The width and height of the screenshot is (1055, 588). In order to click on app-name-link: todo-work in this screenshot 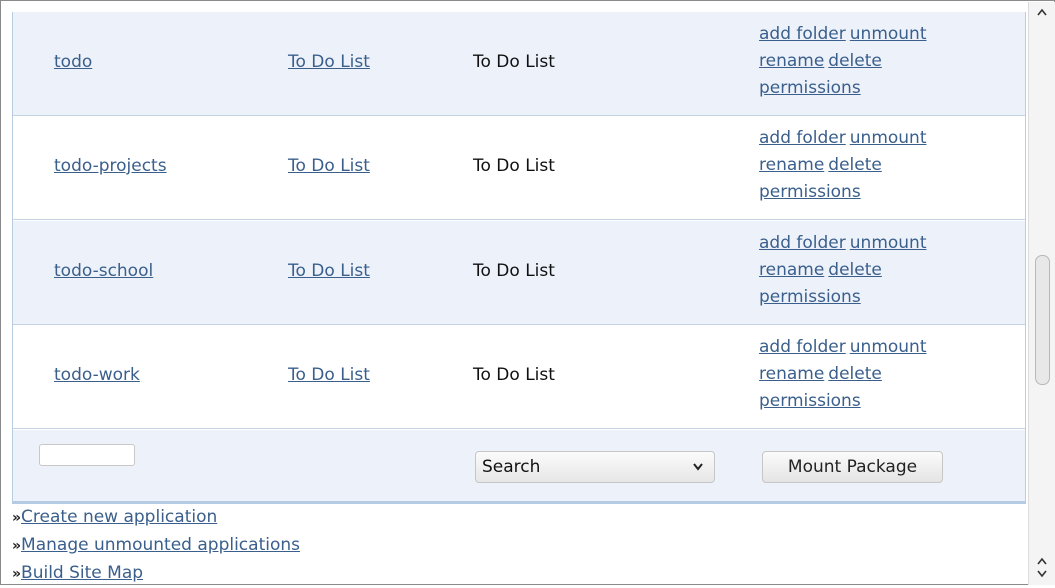, I will do `click(97, 375)`.